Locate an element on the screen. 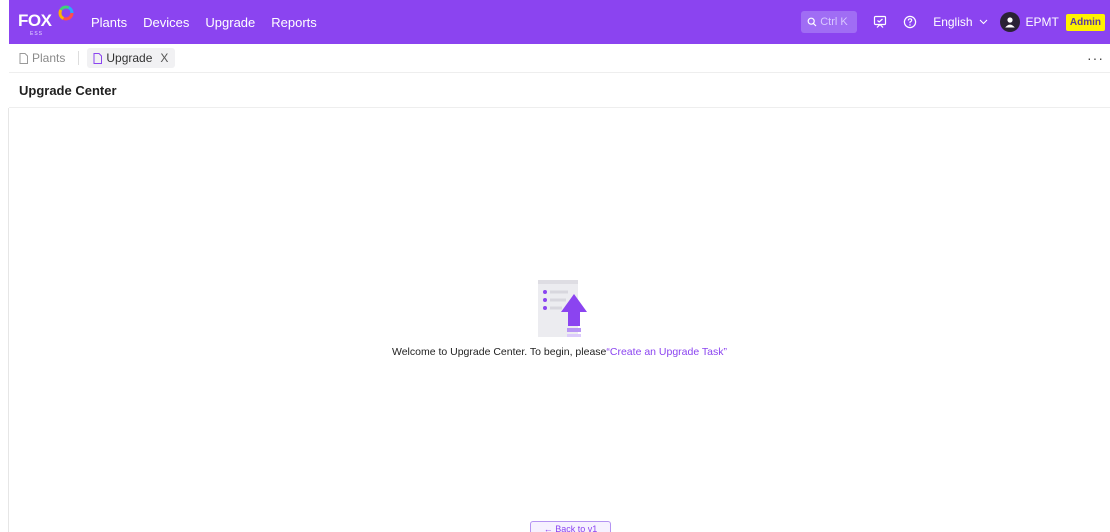 The image size is (1110, 532). search-icon is located at coordinates (812, 22).